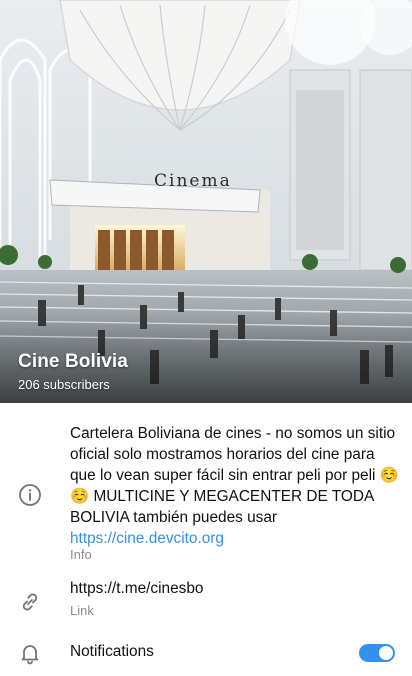  What do you see at coordinates (30, 495) in the screenshot?
I see `info-circle-icon` at bounding box center [30, 495].